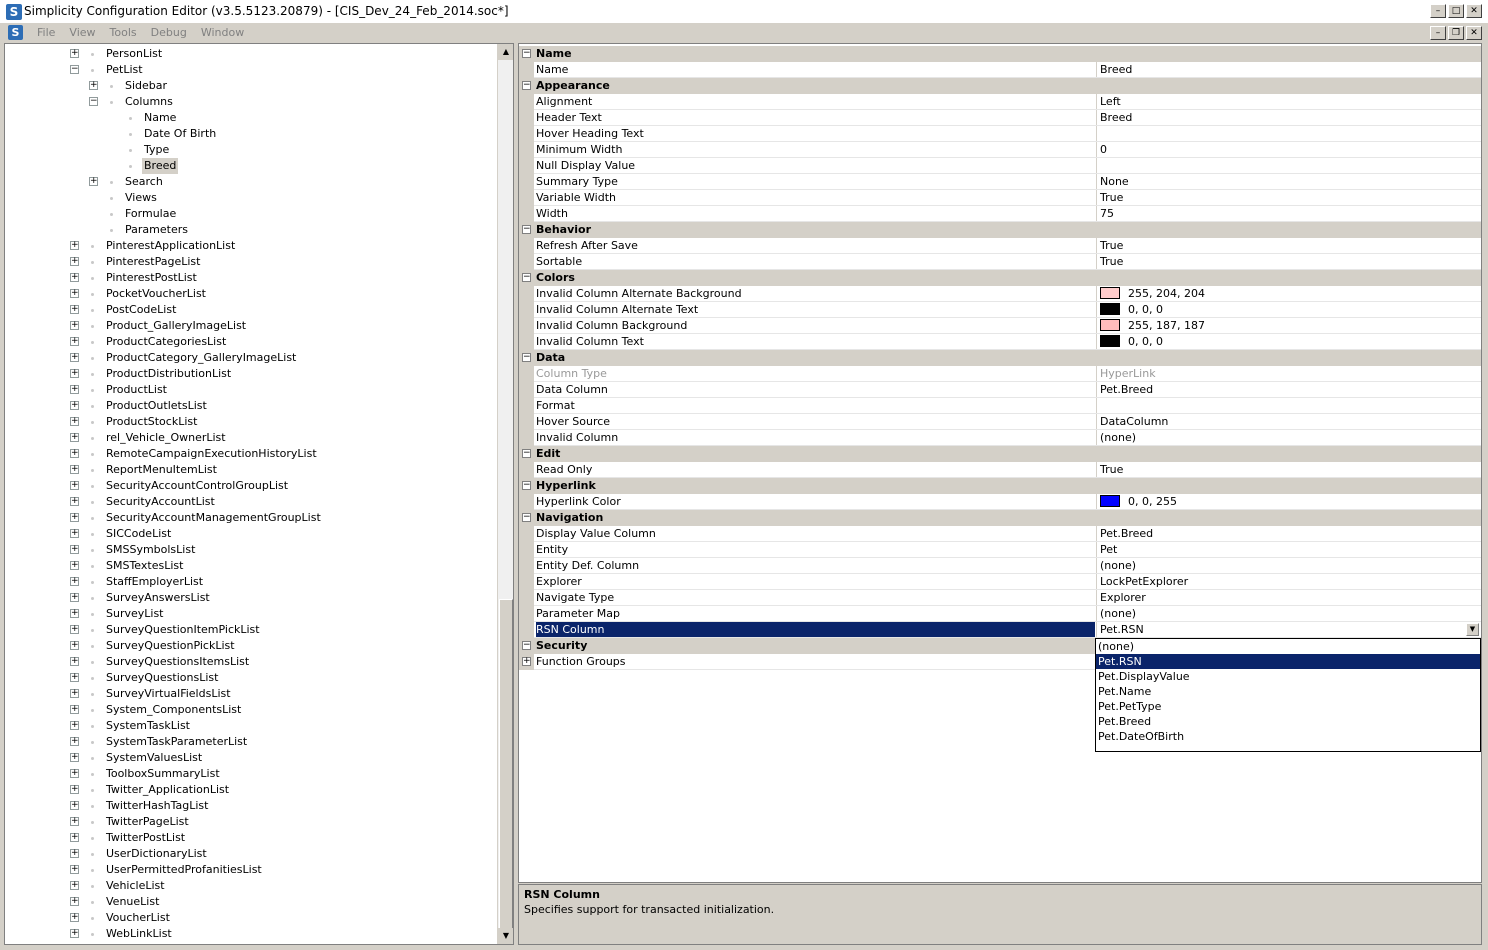 Image resolution: width=1488 pixels, height=950 pixels. I want to click on tree-item-label: UserDictionaryList, so click(156, 854).